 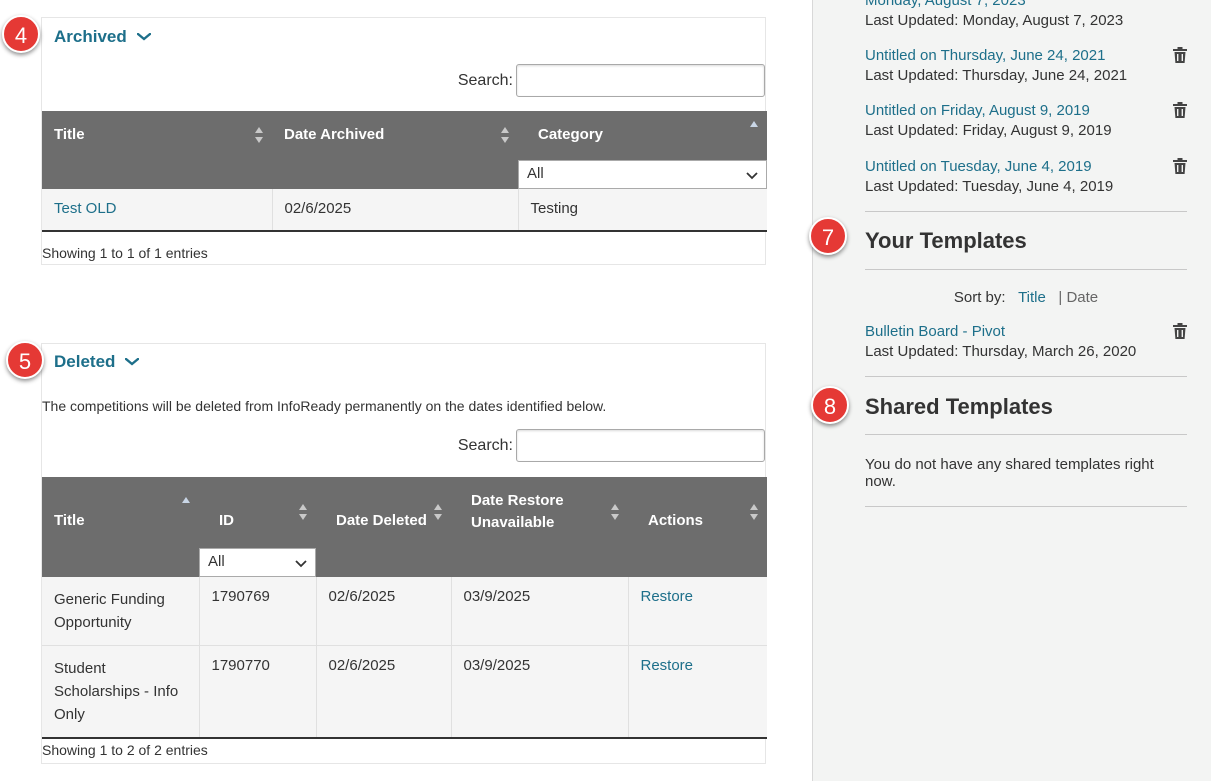 What do you see at coordinates (125, 750) in the screenshot?
I see `deleted-footer: Showing 1 to 2 of 2 entries` at bounding box center [125, 750].